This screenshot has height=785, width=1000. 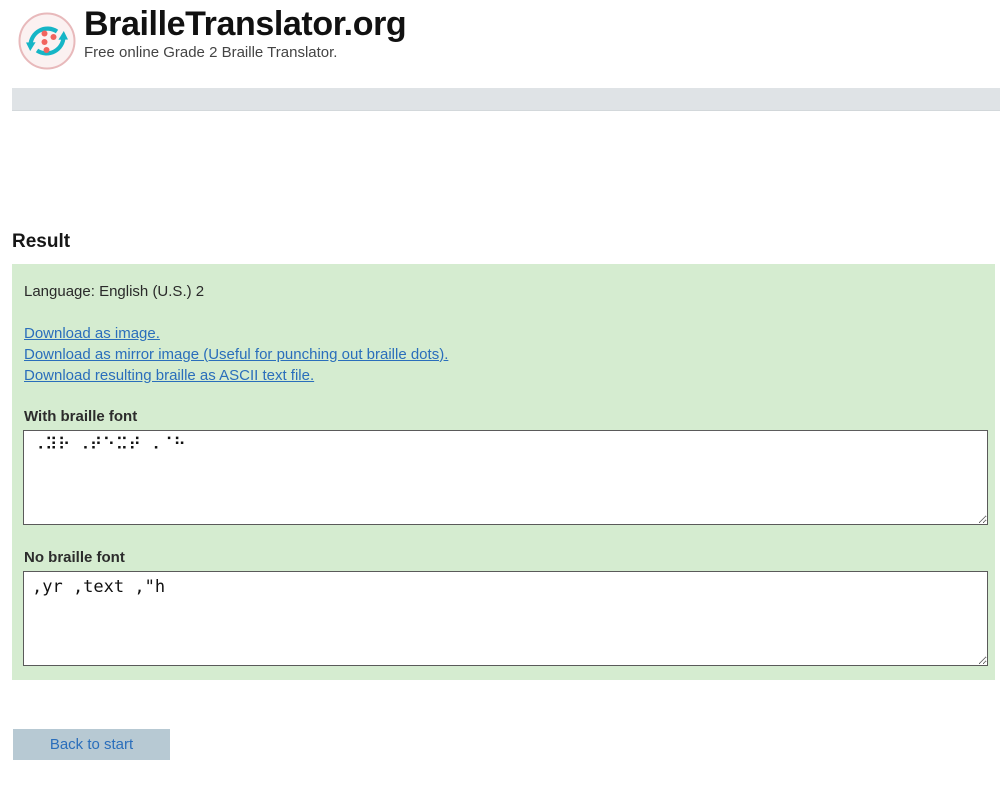 I want to click on page-title: Result, so click(x=41, y=241).